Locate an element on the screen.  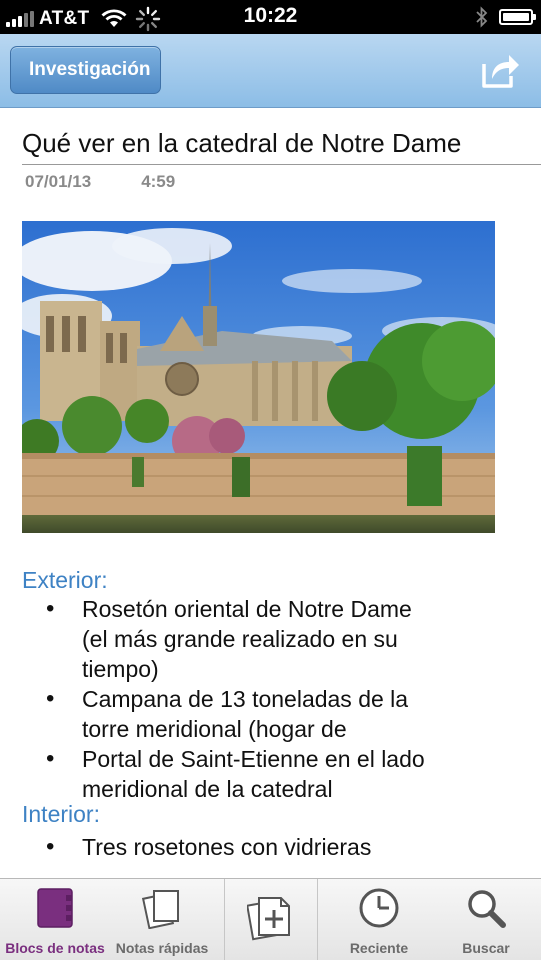
note-title: Qué ver en la catedral de Notre Dame is located at coordinates (241, 143).